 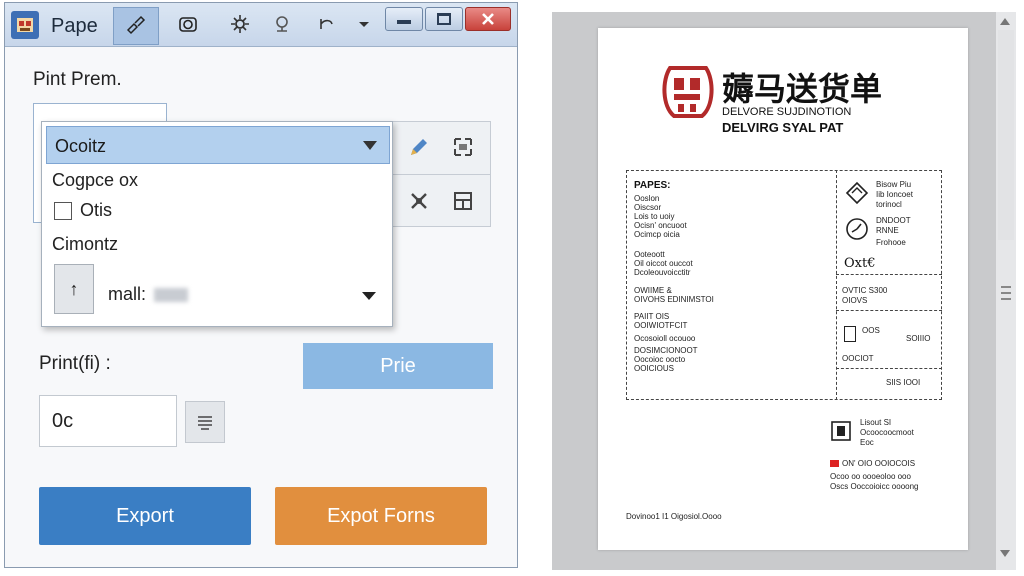 What do you see at coordinates (865, 290) in the screenshot?
I see `text-line: OVTIC S300` at bounding box center [865, 290].